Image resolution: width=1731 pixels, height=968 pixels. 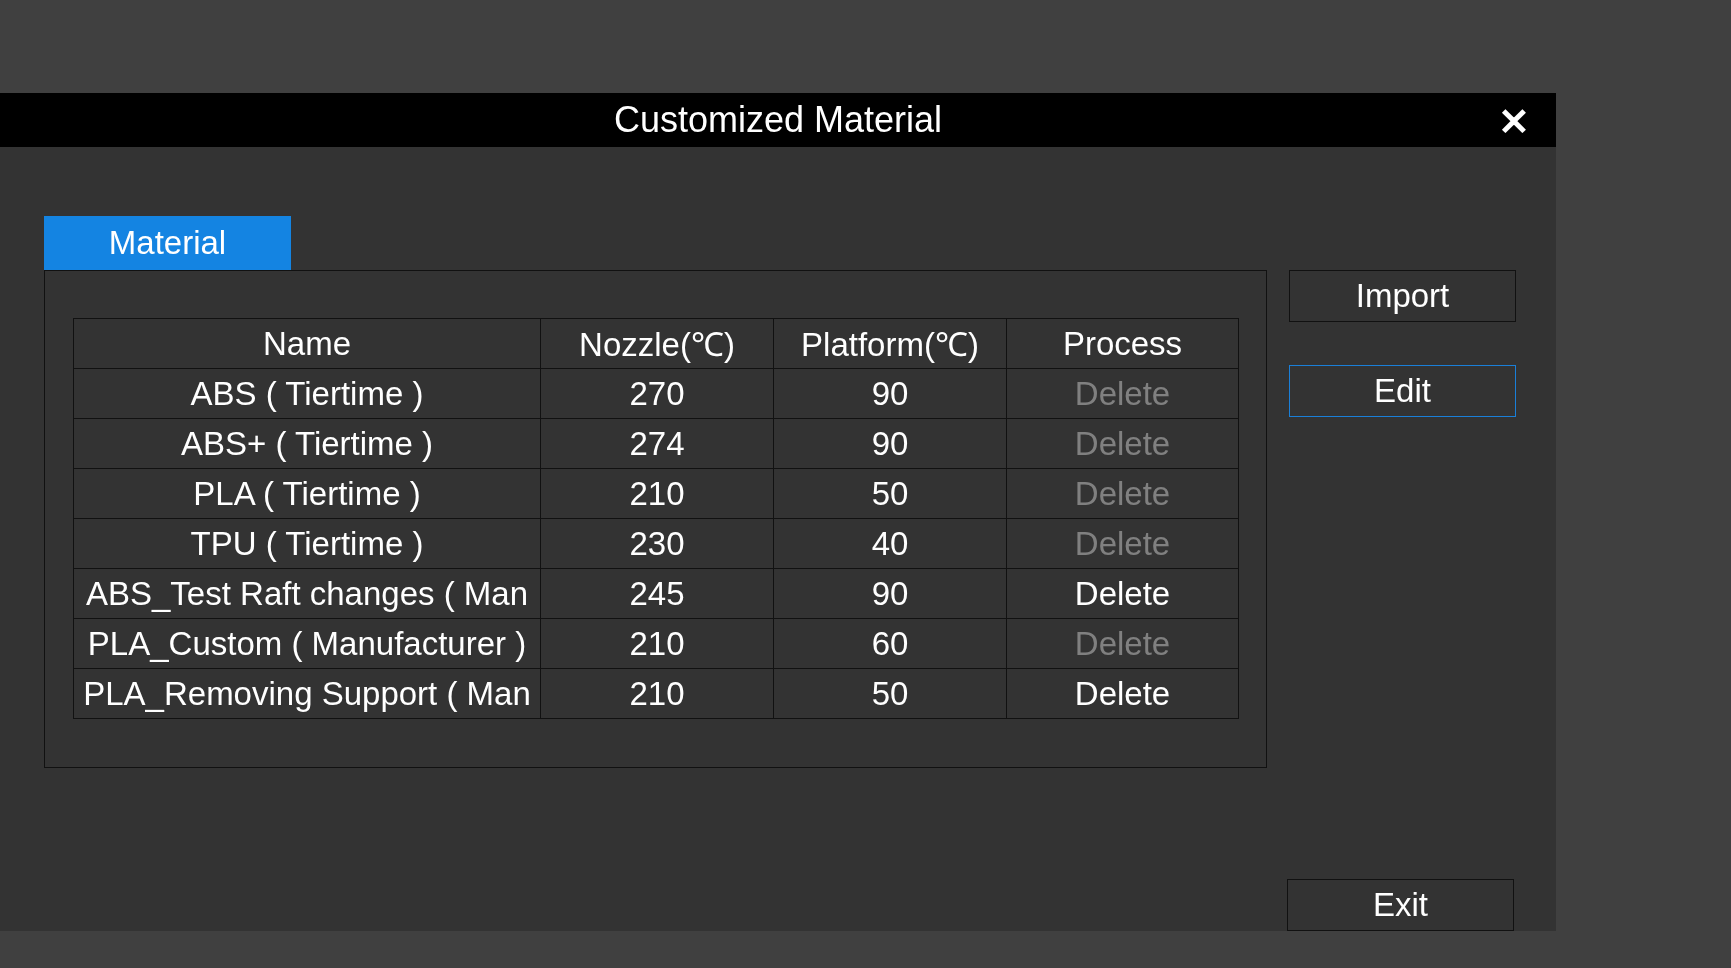 What do you see at coordinates (1402, 391) in the screenshot?
I see `side-button: Edit` at bounding box center [1402, 391].